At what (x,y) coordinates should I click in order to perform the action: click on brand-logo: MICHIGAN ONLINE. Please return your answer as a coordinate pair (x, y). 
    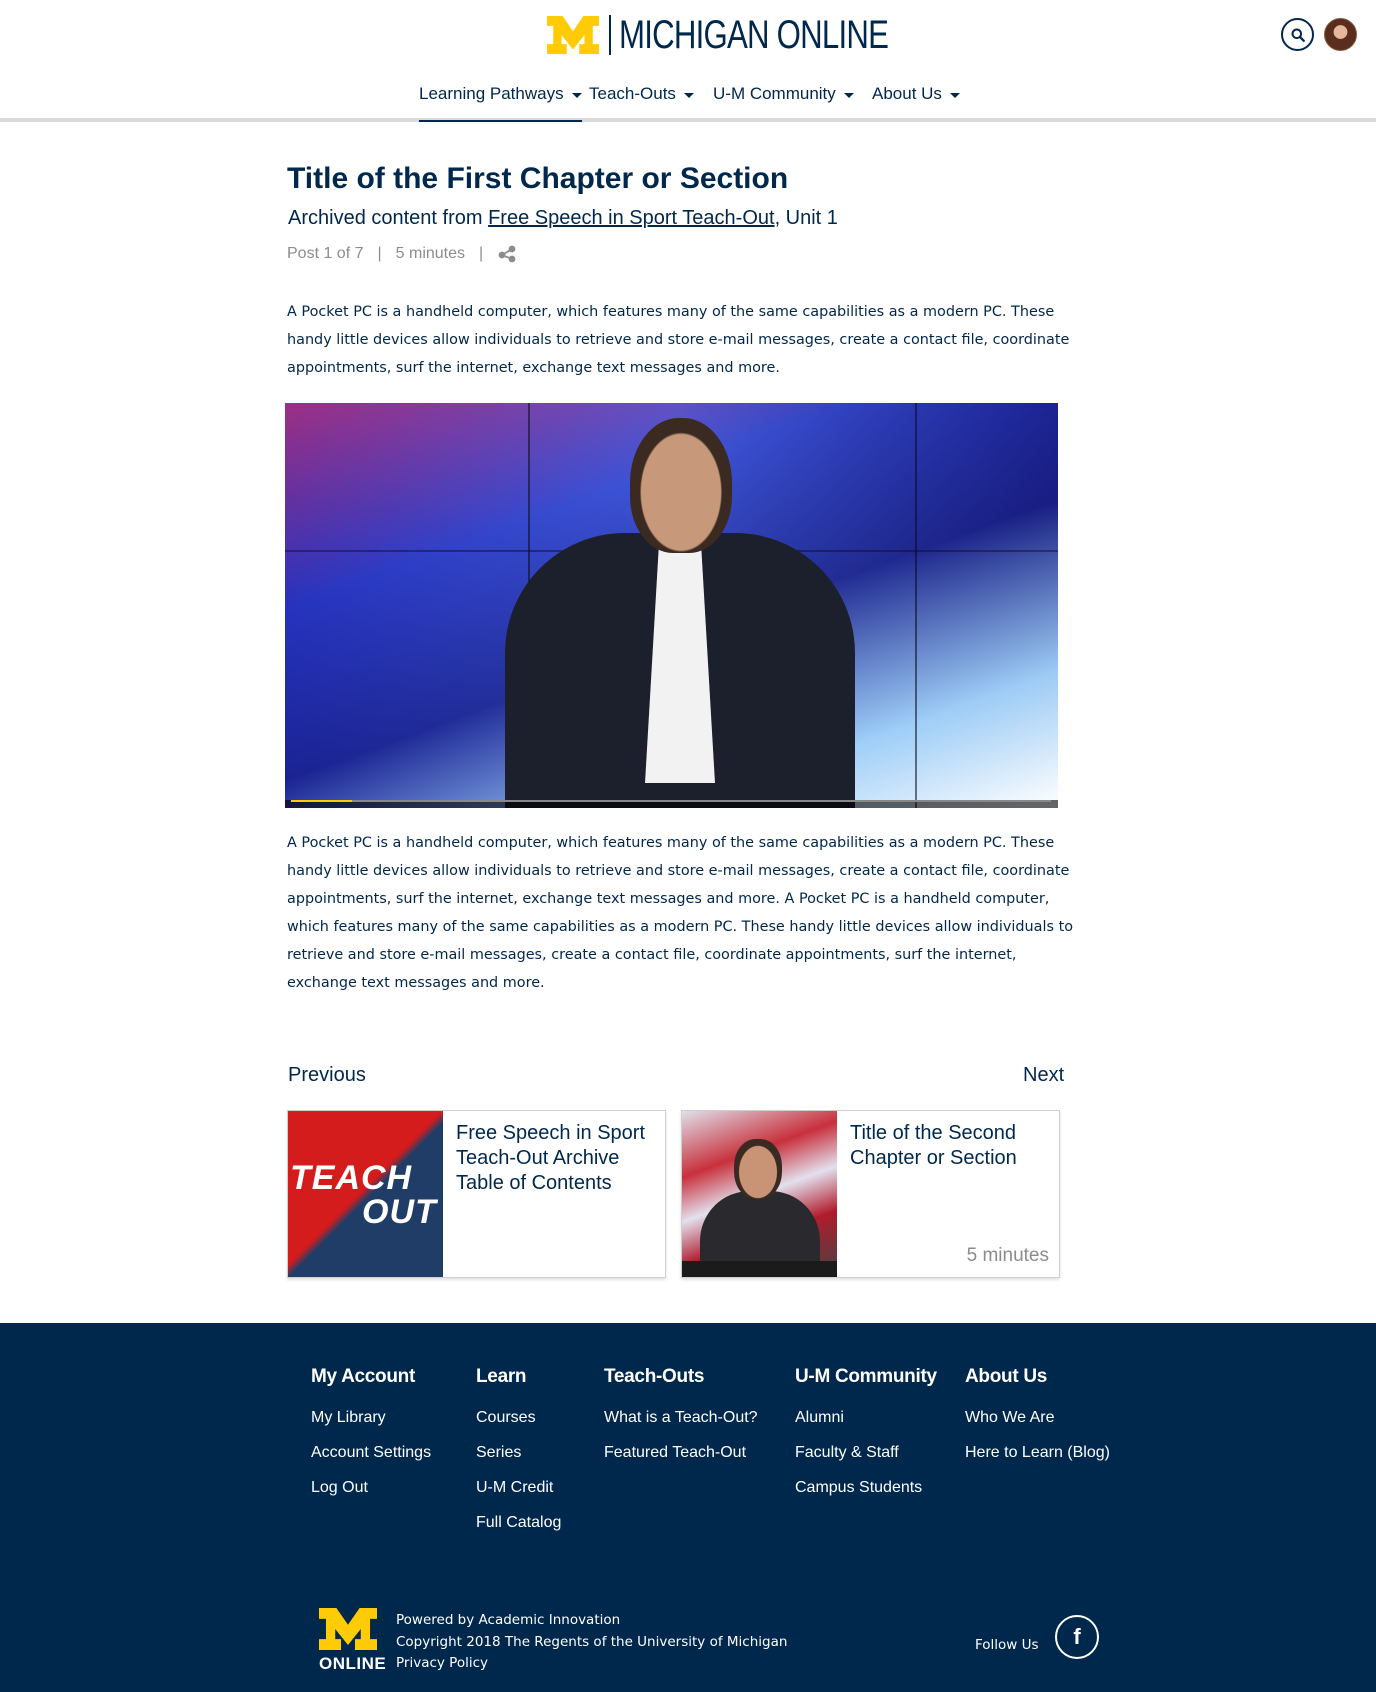
    Looking at the image, I should click on (755, 34).